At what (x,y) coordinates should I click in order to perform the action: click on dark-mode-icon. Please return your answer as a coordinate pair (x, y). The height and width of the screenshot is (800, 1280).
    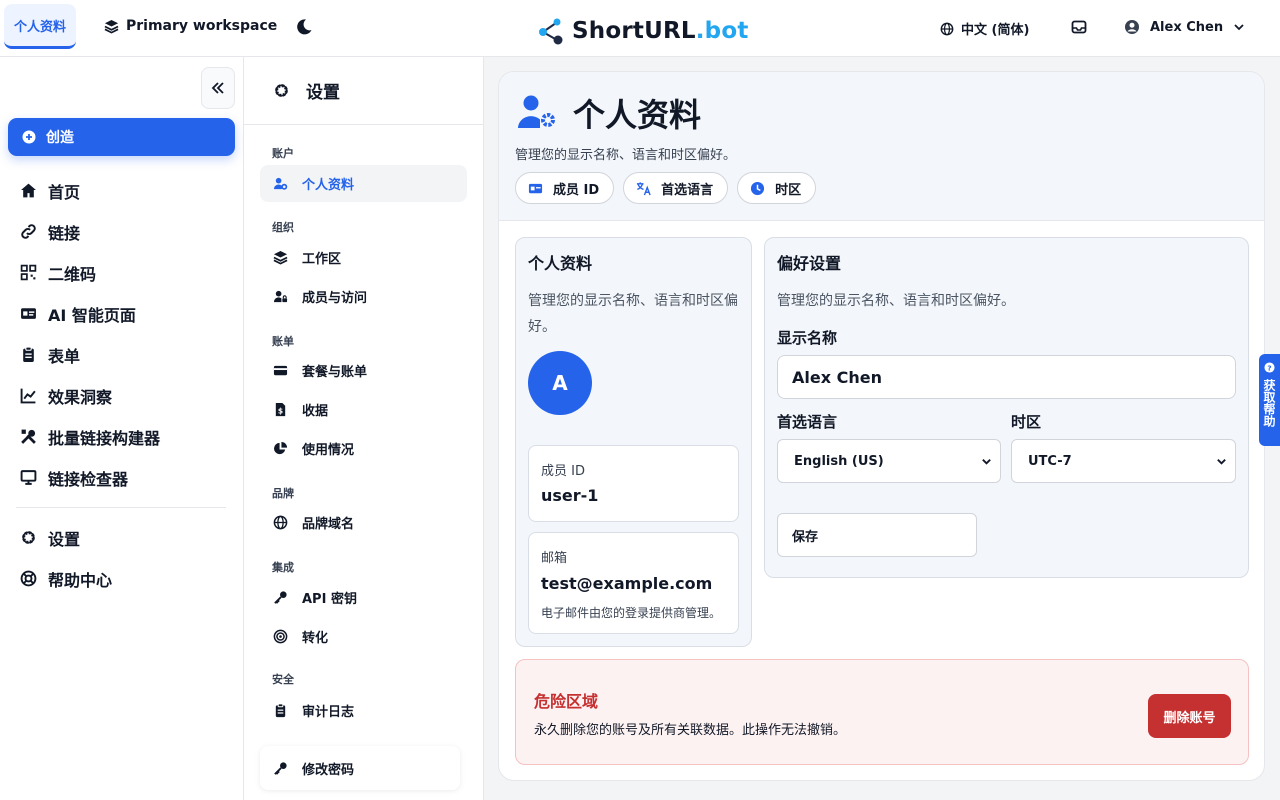
    Looking at the image, I should click on (304, 27).